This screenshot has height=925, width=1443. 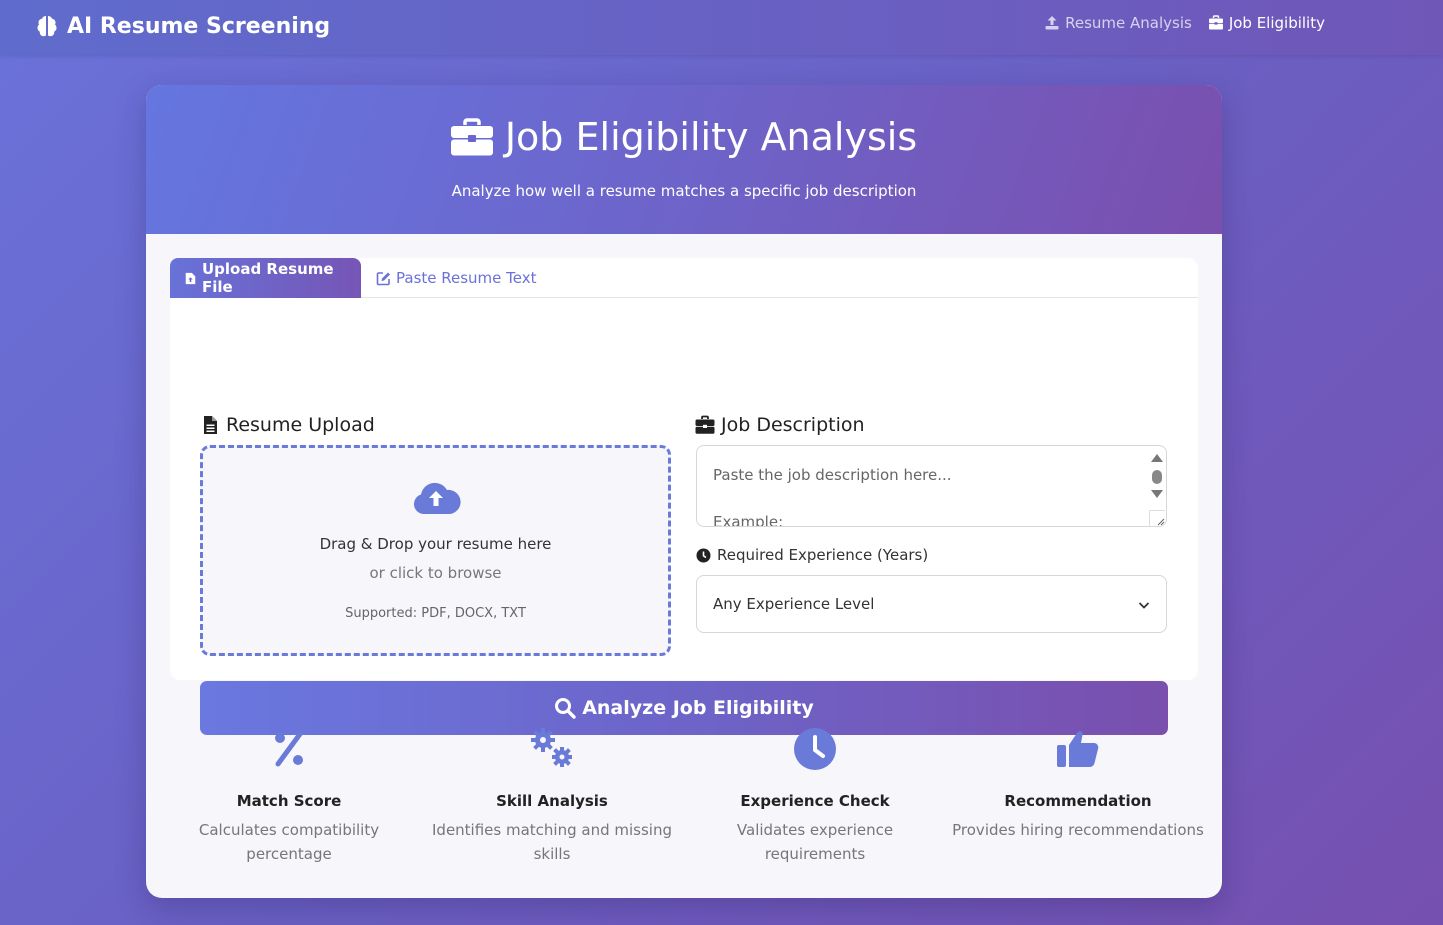 What do you see at coordinates (210, 425) in the screenshot?
I see `file-icon` at bounding box center [210, 425].